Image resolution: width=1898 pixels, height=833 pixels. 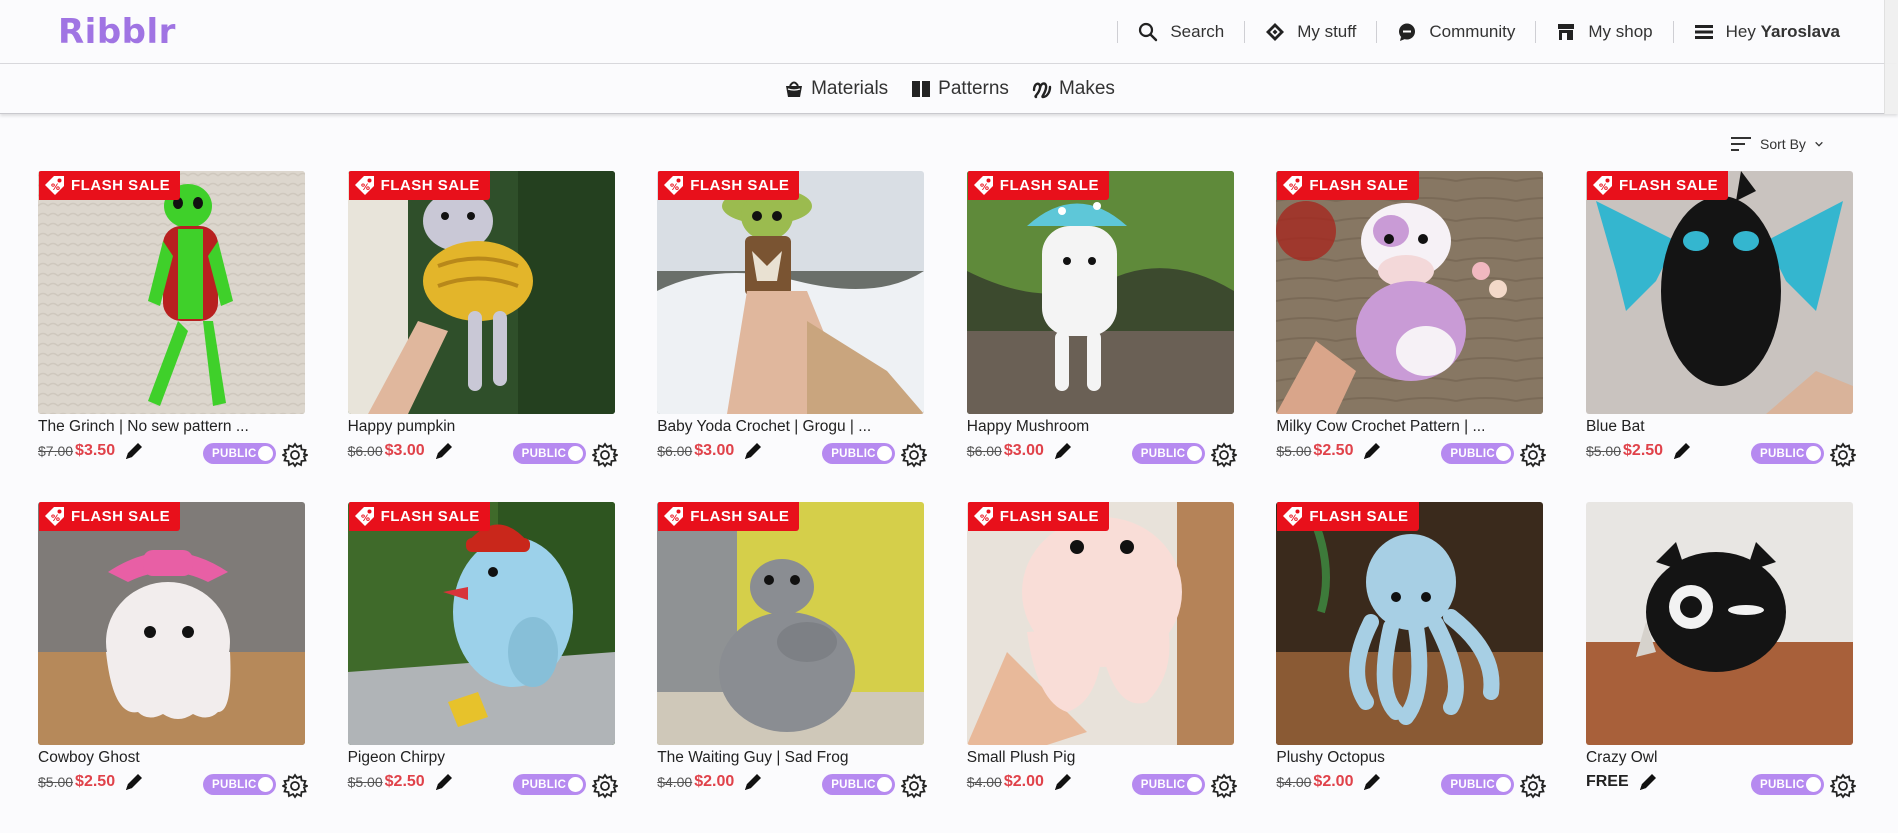 What do you see at coordinates (1719, 623) in the screenshot?
I see `product-image` at bounding box center [1719, 623].